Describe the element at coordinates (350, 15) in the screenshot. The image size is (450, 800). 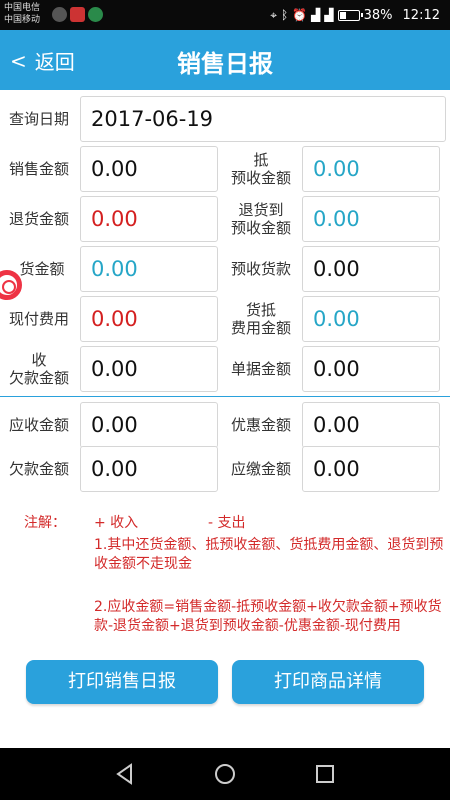
I see `battery-icon` at that location.